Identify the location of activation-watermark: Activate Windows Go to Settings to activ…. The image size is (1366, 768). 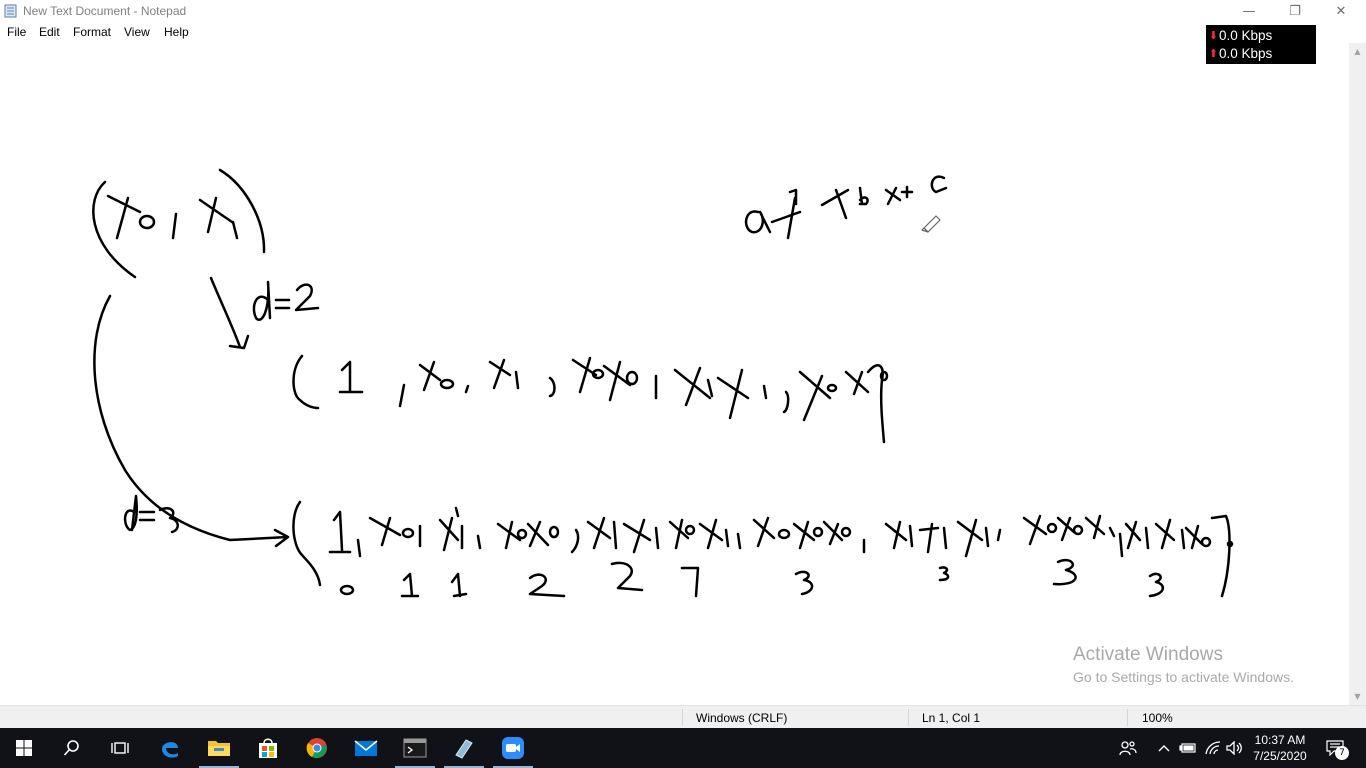
(1183, 664).